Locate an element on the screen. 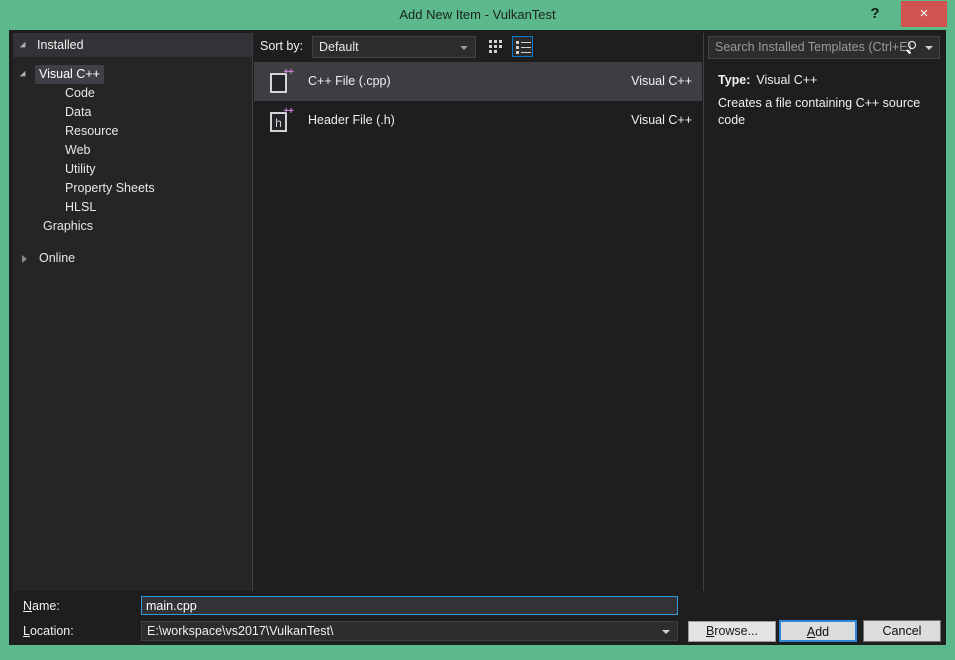  header-file-icon: h ++ is located at coordinates (281, 120).